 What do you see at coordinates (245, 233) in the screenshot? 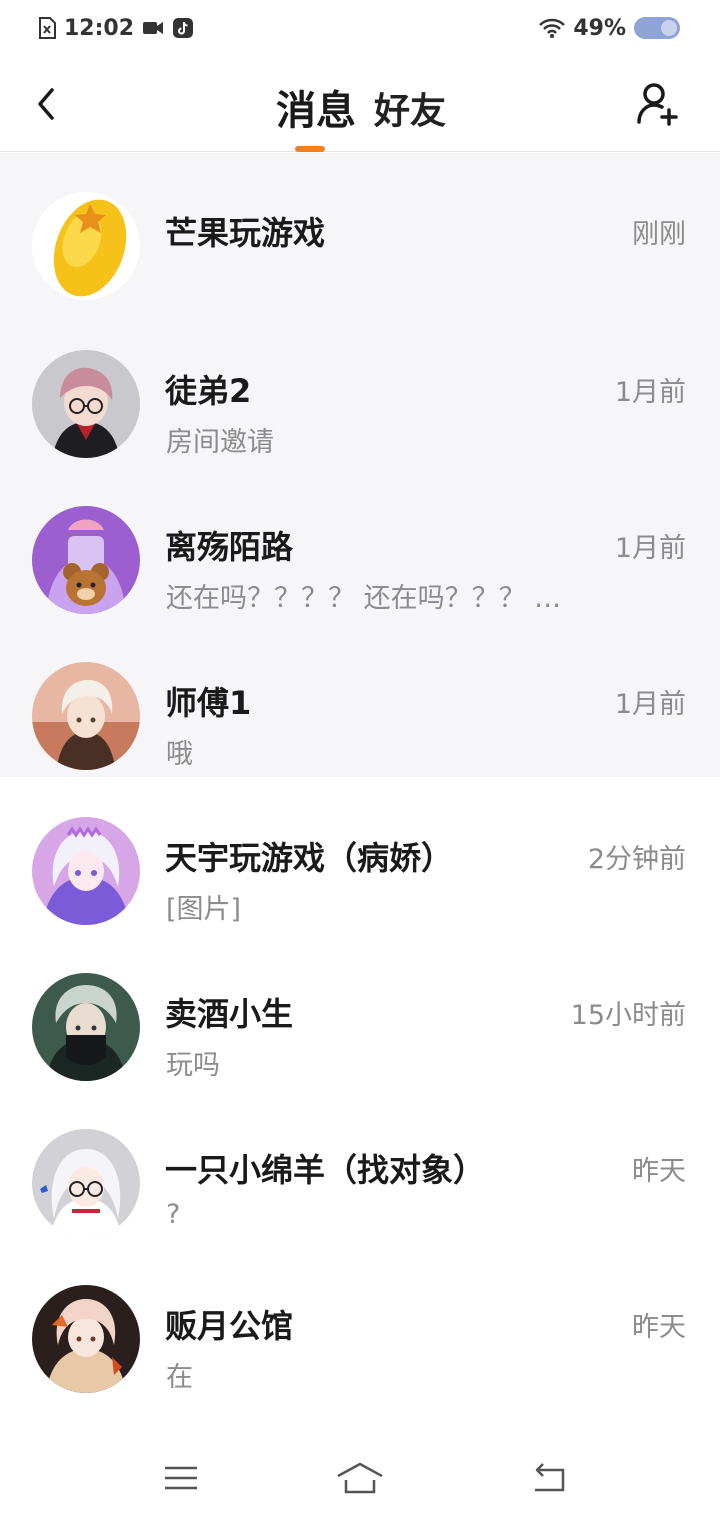
I see `contact-name: 芒果玩游戏` at bounding box center [245, 233].